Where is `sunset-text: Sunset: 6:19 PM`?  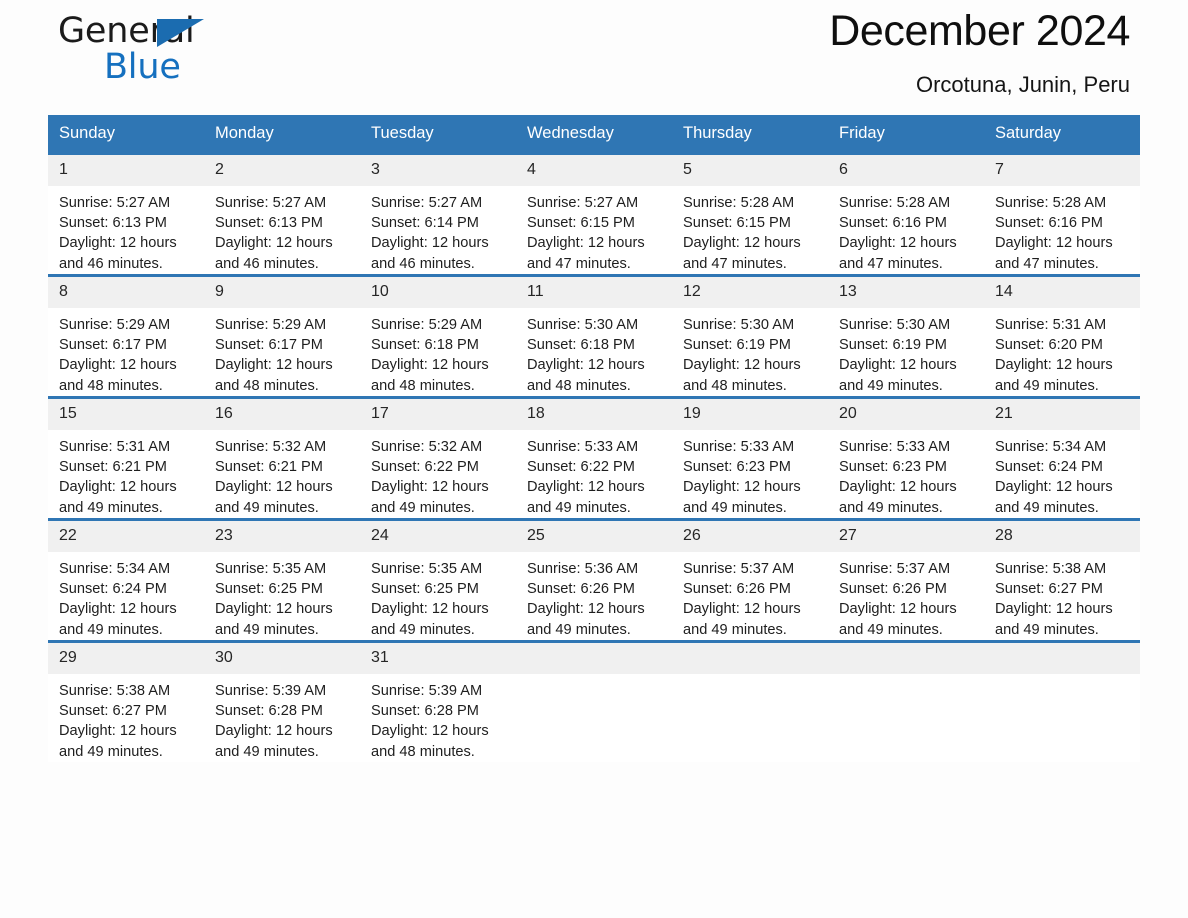
sunset-text: Sunset: 6:19 PM is located at coordinates (737, 345).